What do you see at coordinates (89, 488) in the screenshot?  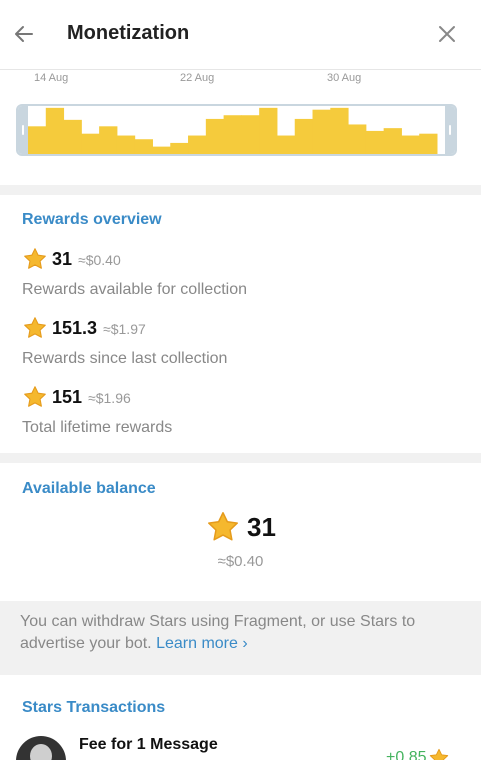 I see `balance-title: Available balance` at bounding box center [89, 488].